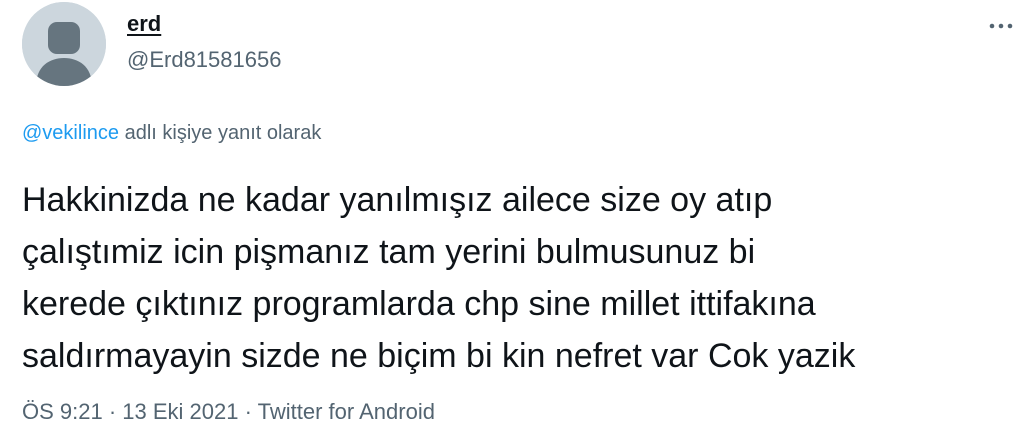  I want to click on default-avatar-icon, so click(64, 44).